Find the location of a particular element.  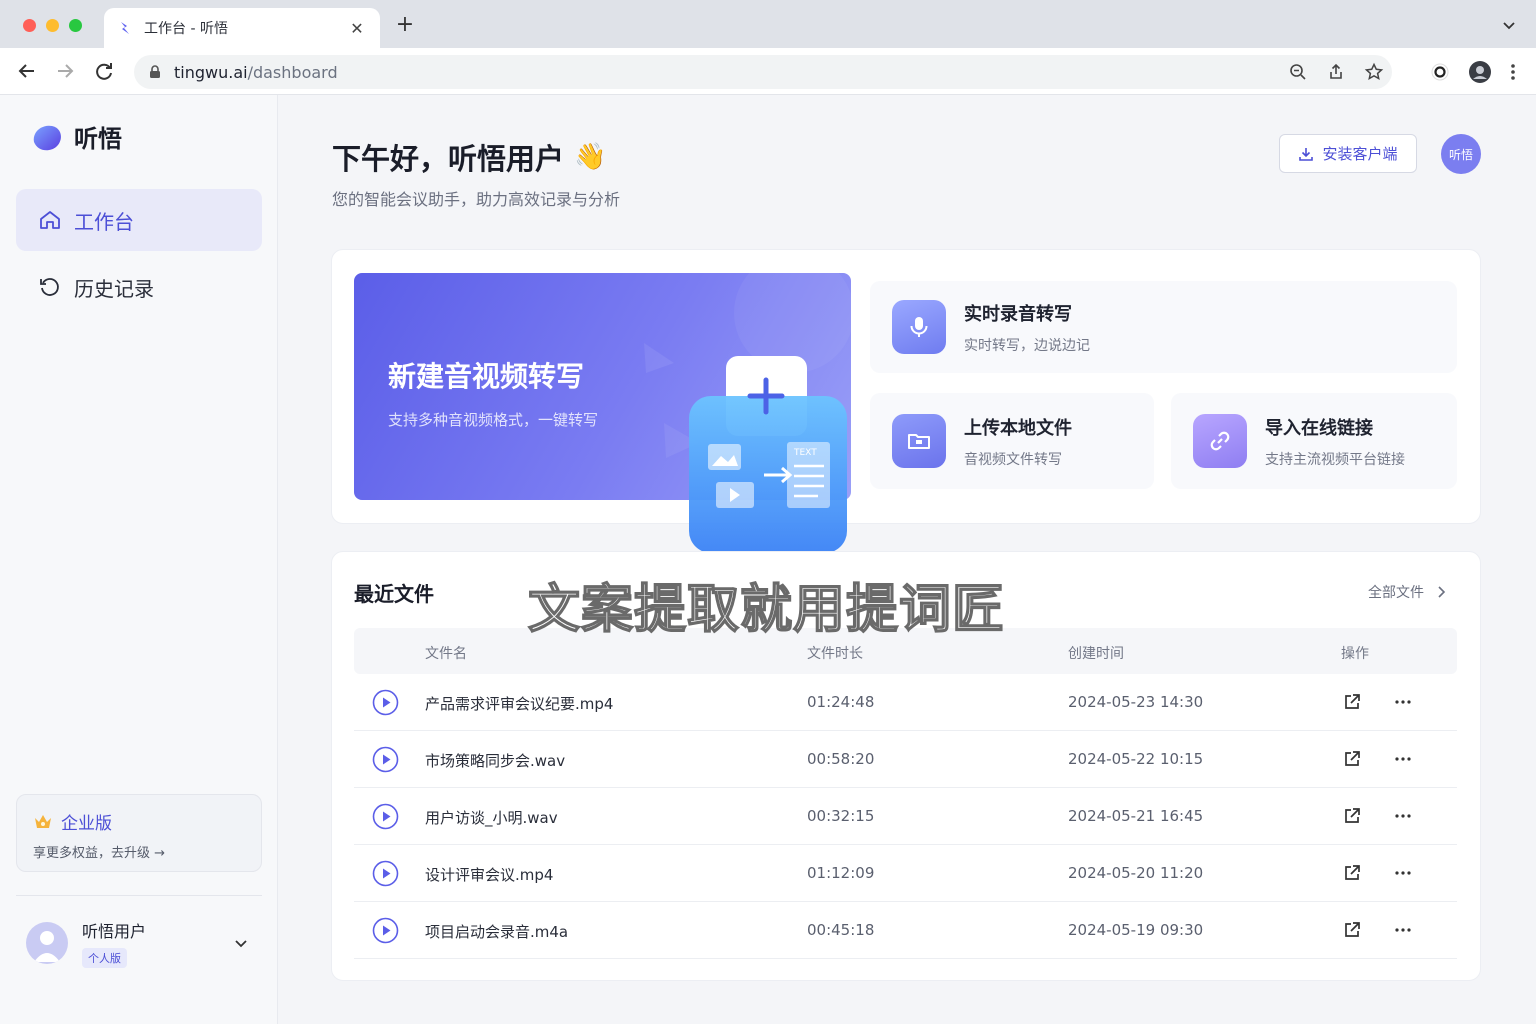

forward-arrow-icon is located at coordinates (65, 71).